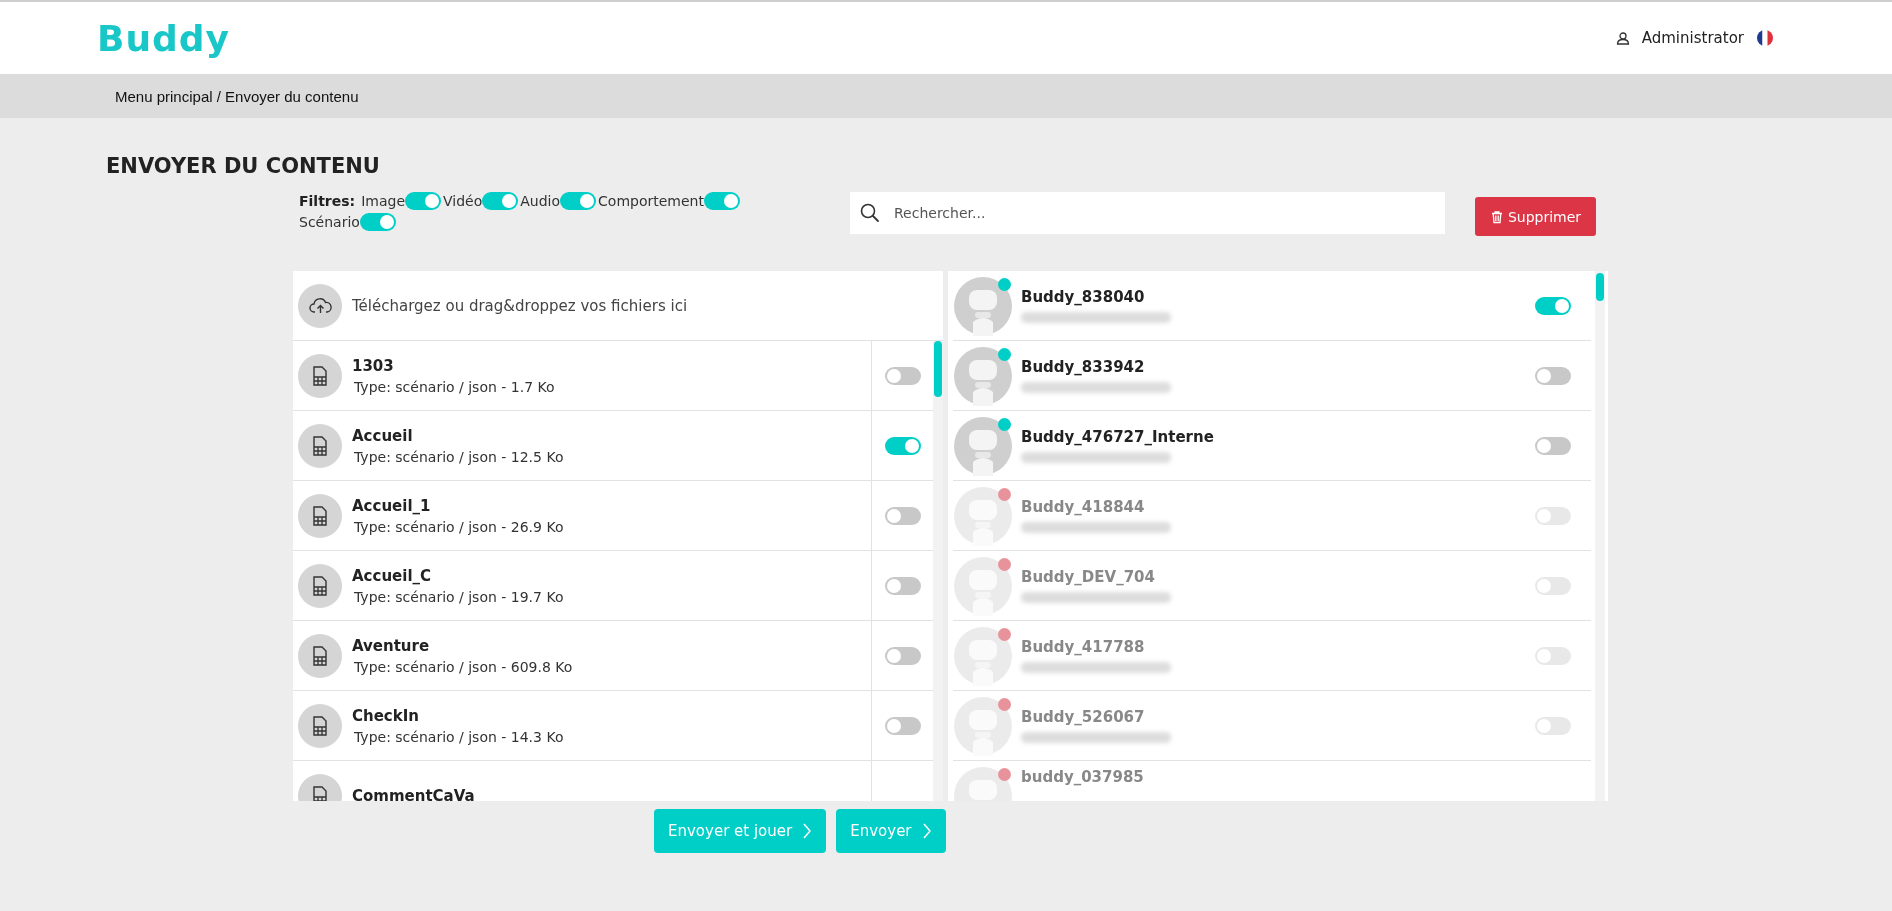 Image resolution: width=1892 pixels, height=911 pixels. What do you see at coordinates (1535, 216) in the screenshot?
I see `delete-button: Supprimer` at bounding box center [1535, 216].